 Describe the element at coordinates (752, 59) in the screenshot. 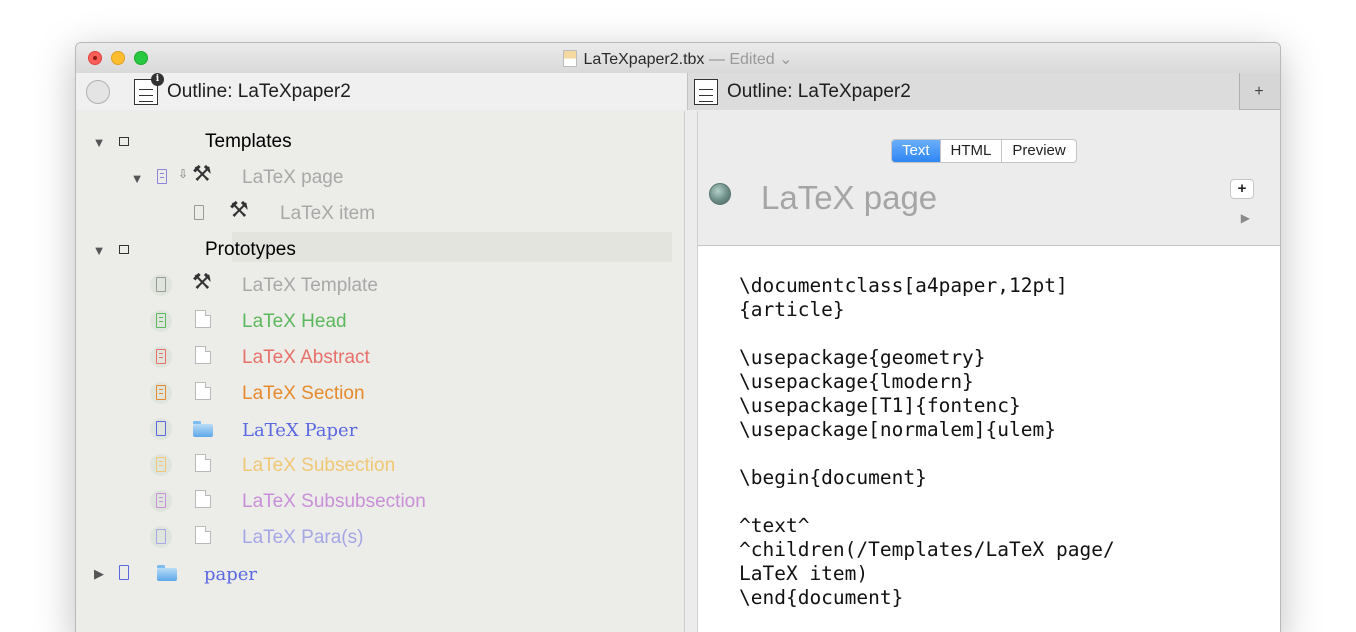

I see `edited-status: Edited` at that location.